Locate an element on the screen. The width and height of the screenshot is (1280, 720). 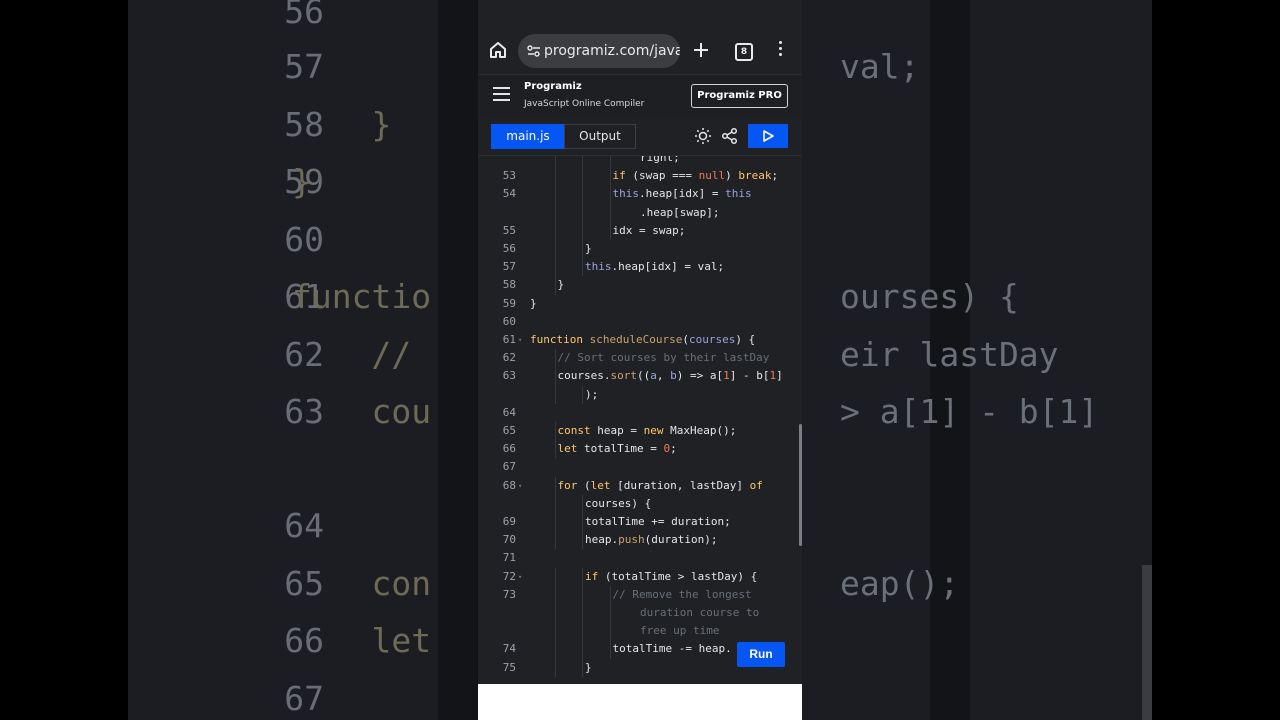
code-line: // Sort courses by their lastDay is located at coordinates (664, 358).